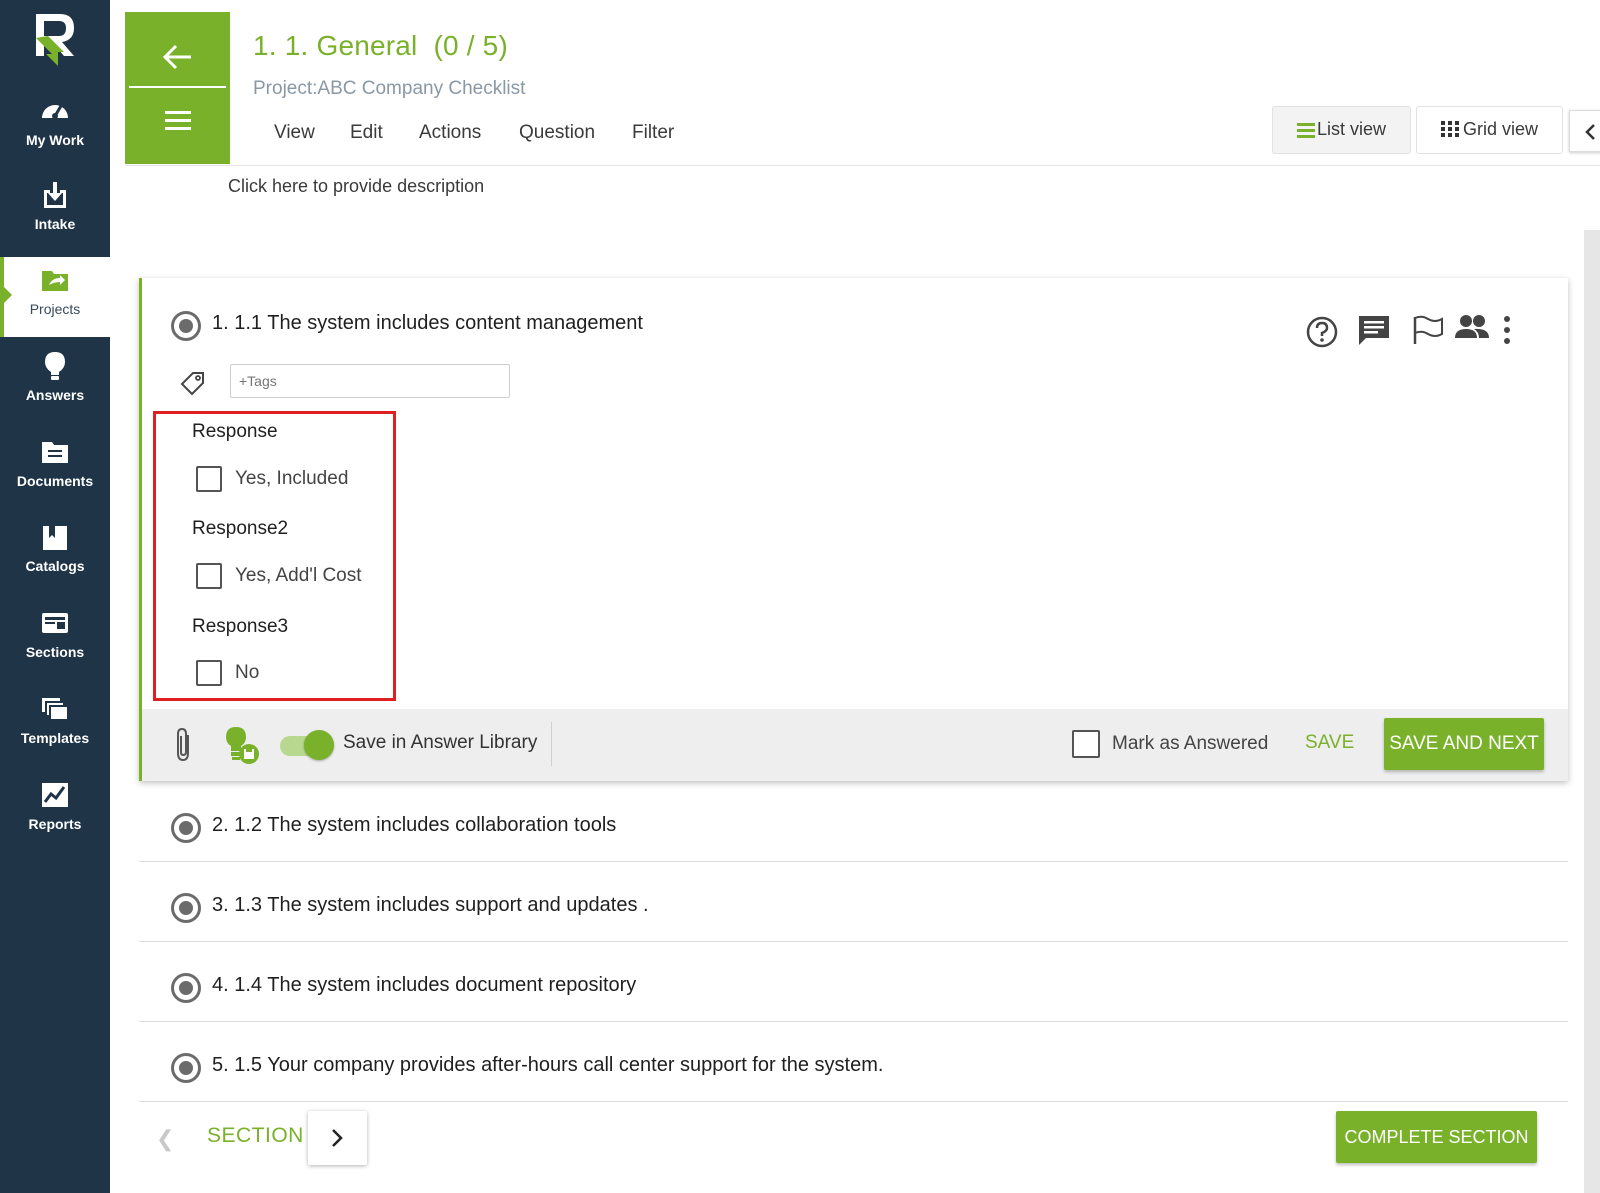 The height and width of the screenshot is (1193, 1600). Describe the element at coordinates (55, 795) in the screenshot. I see `chart-line-icon` at that location.